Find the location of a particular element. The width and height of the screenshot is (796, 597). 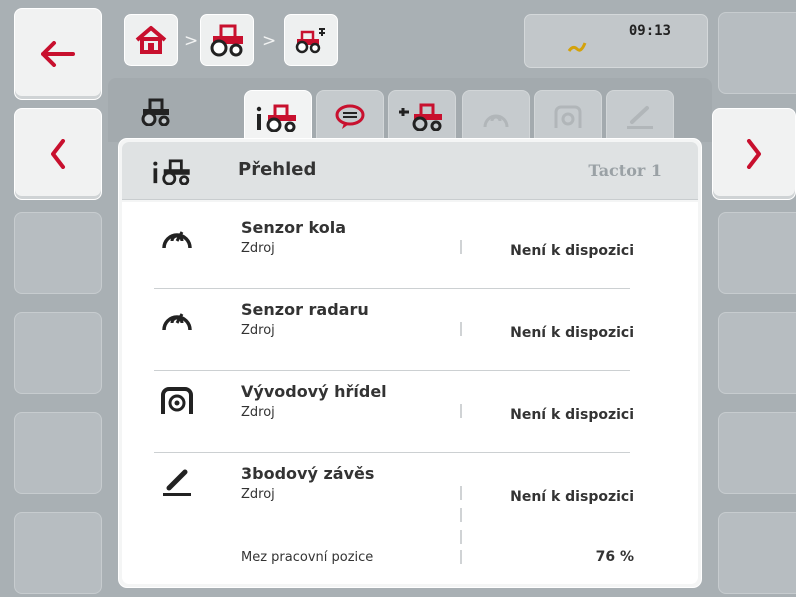

speech-bubble-icon is located at coordinates (350, 116).